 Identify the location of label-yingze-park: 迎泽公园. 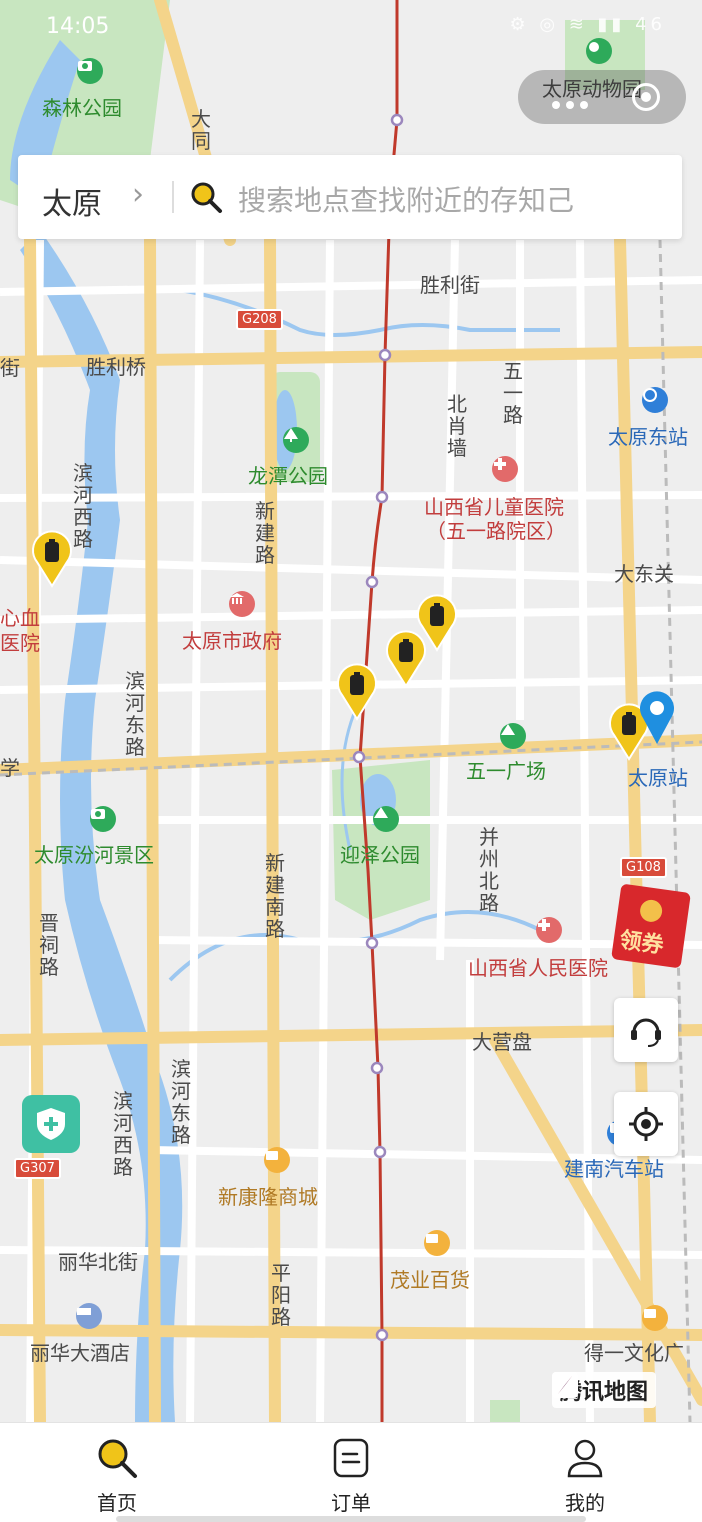
(380, 855).